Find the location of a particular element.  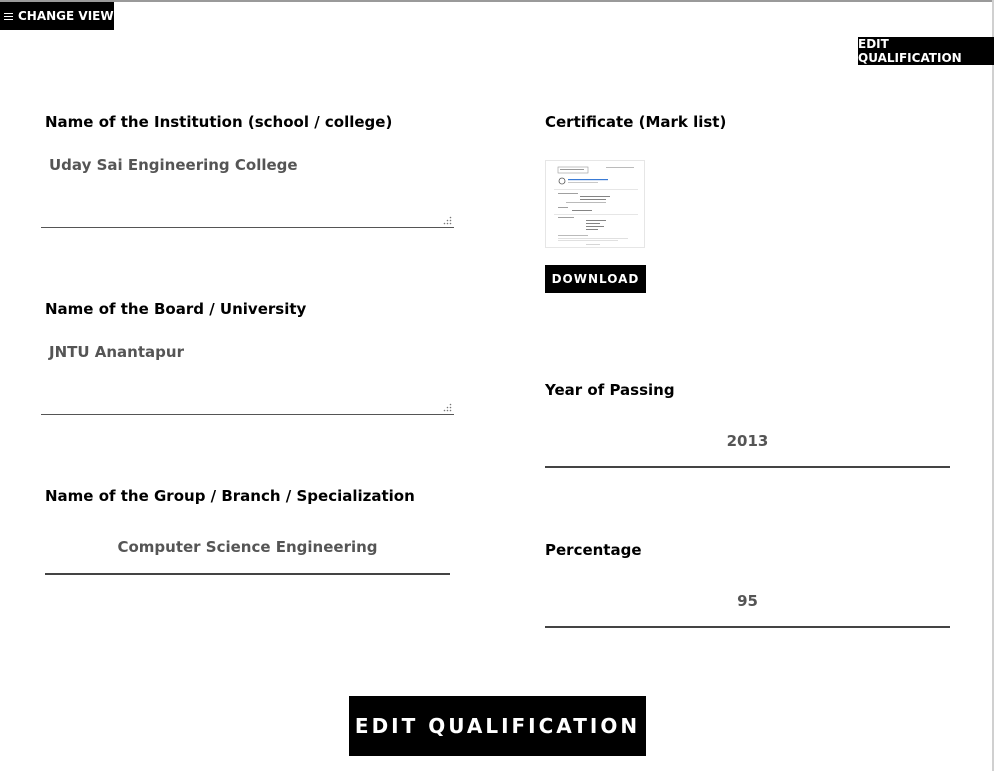

hamburger-menu-icon is located at coordinates (8, 16).